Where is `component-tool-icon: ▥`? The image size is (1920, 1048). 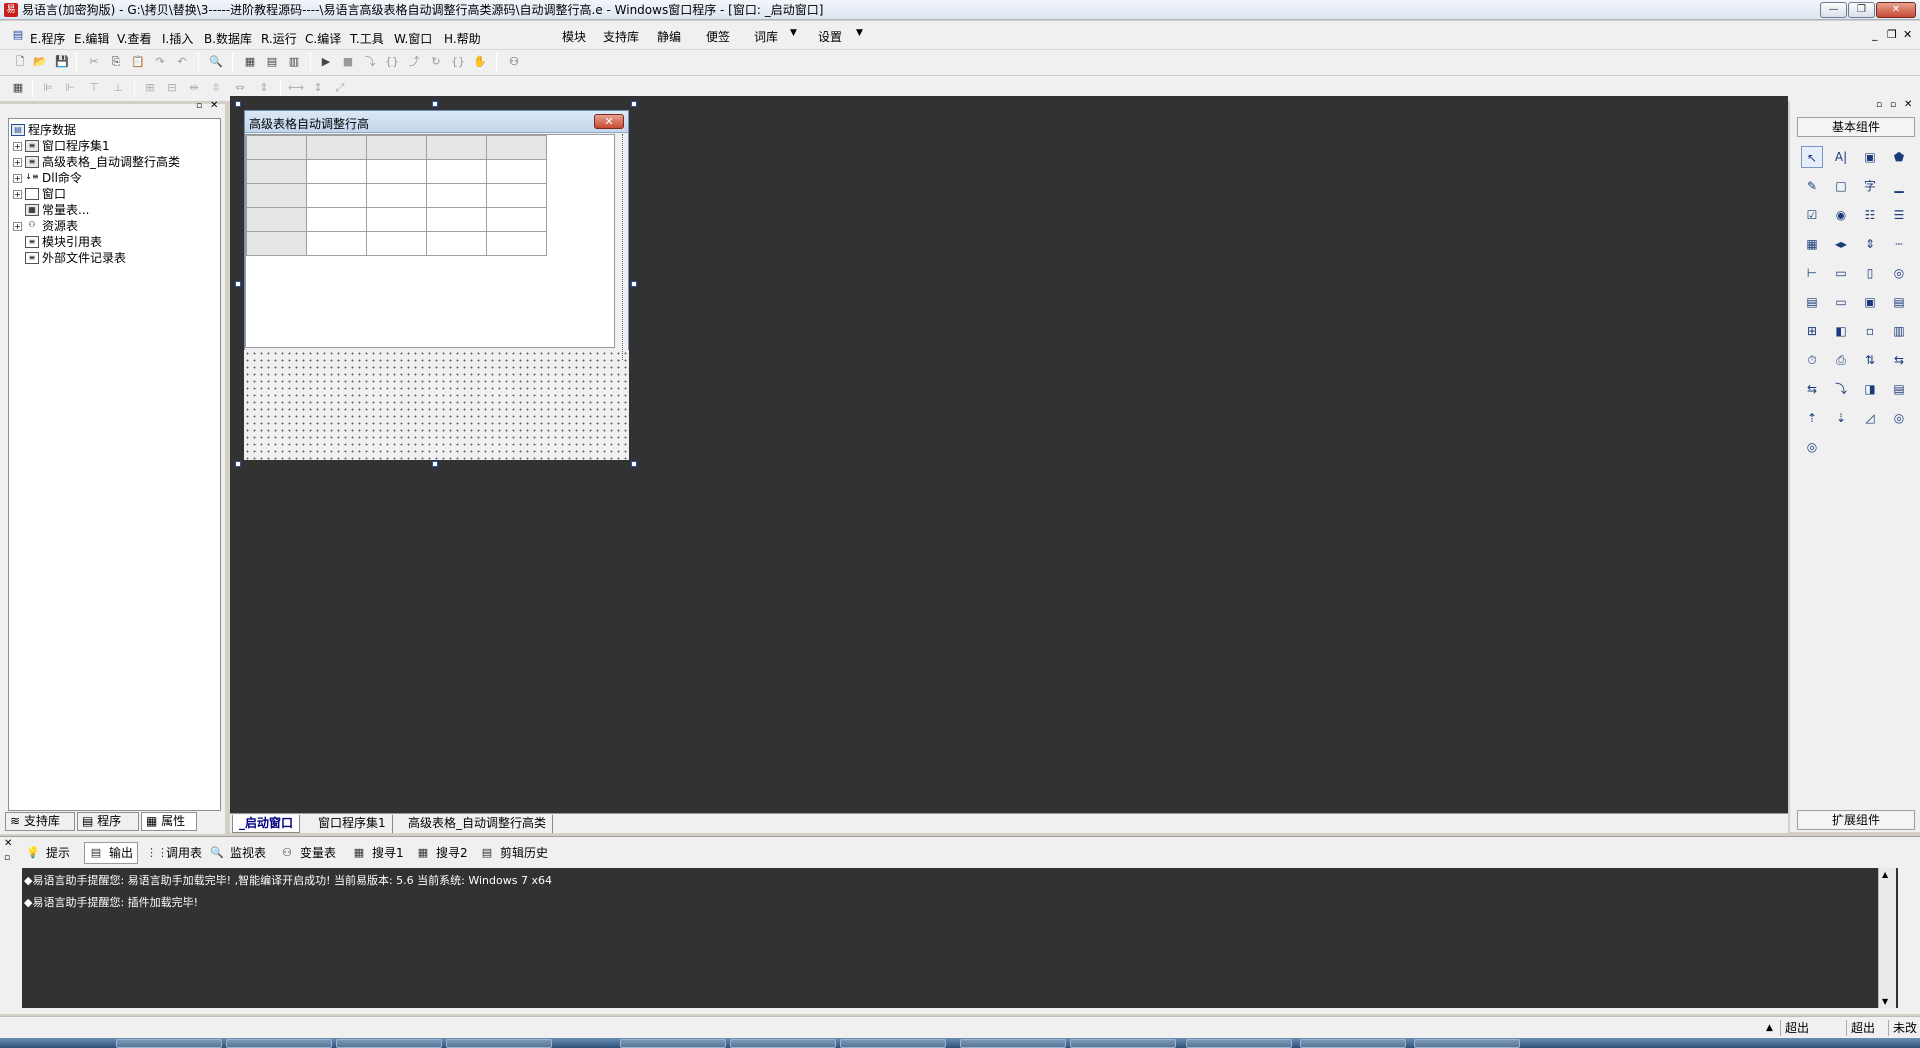 component-tool-icon: ▥ is located at coordinates (1899, 331).